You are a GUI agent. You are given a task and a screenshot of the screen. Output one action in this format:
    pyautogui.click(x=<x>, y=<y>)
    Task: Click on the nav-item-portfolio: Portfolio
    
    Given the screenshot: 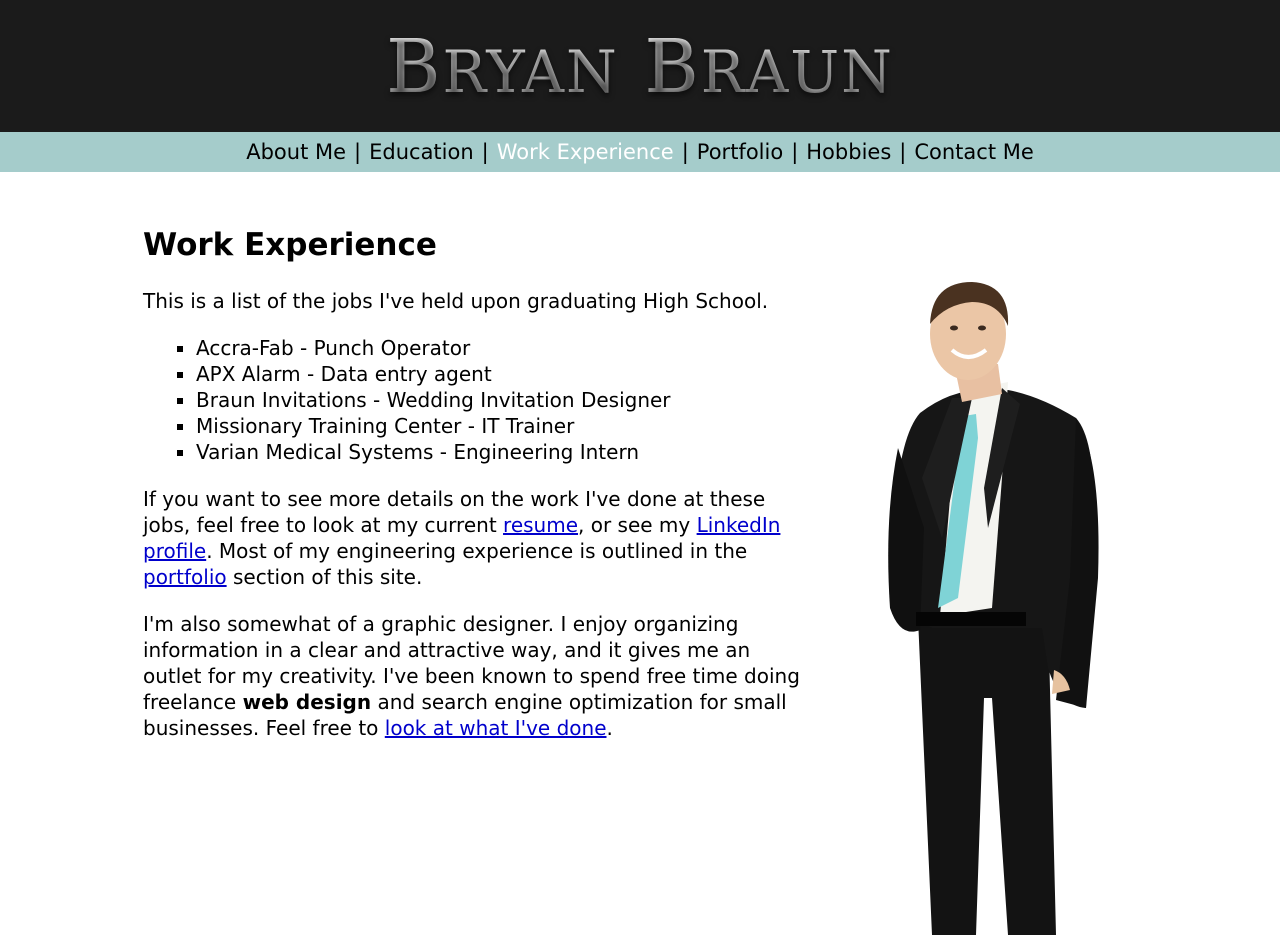 What is the action you would take?
    pyautogui.click(x=740, y=152)
    